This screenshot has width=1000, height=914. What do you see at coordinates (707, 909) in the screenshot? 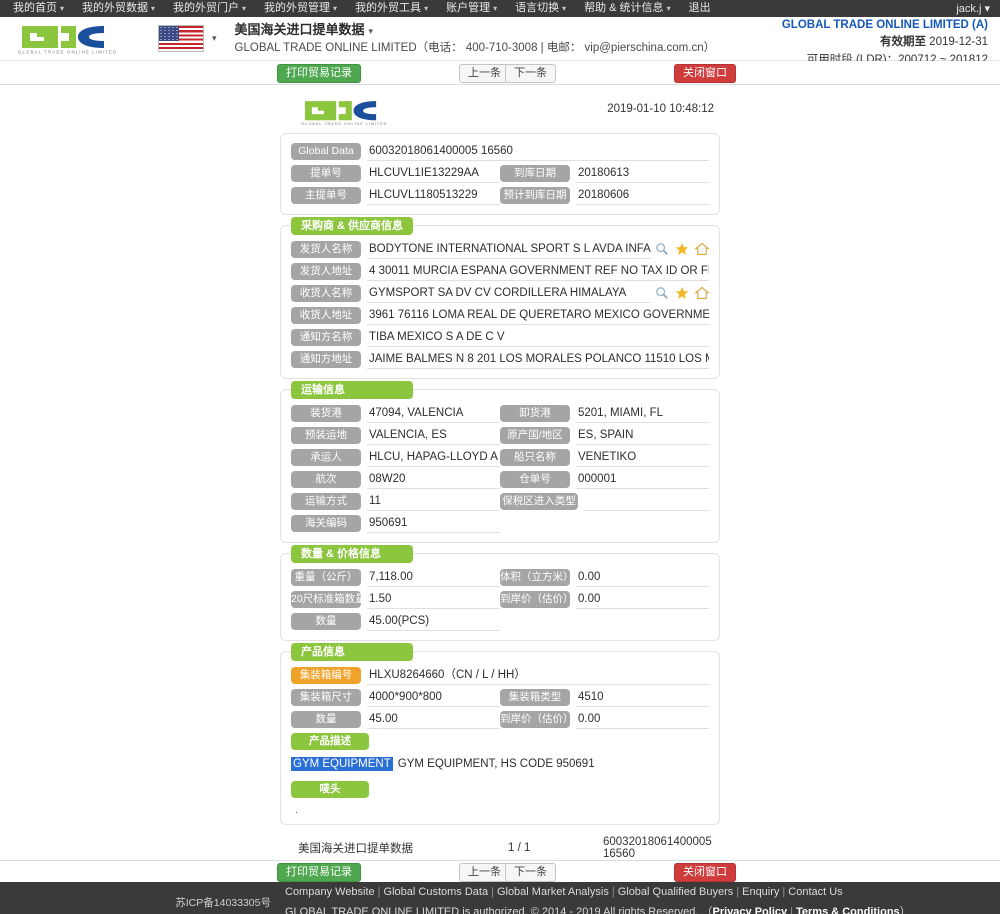
I see `legal-paren-open: （` at bounding box center [707, 909].